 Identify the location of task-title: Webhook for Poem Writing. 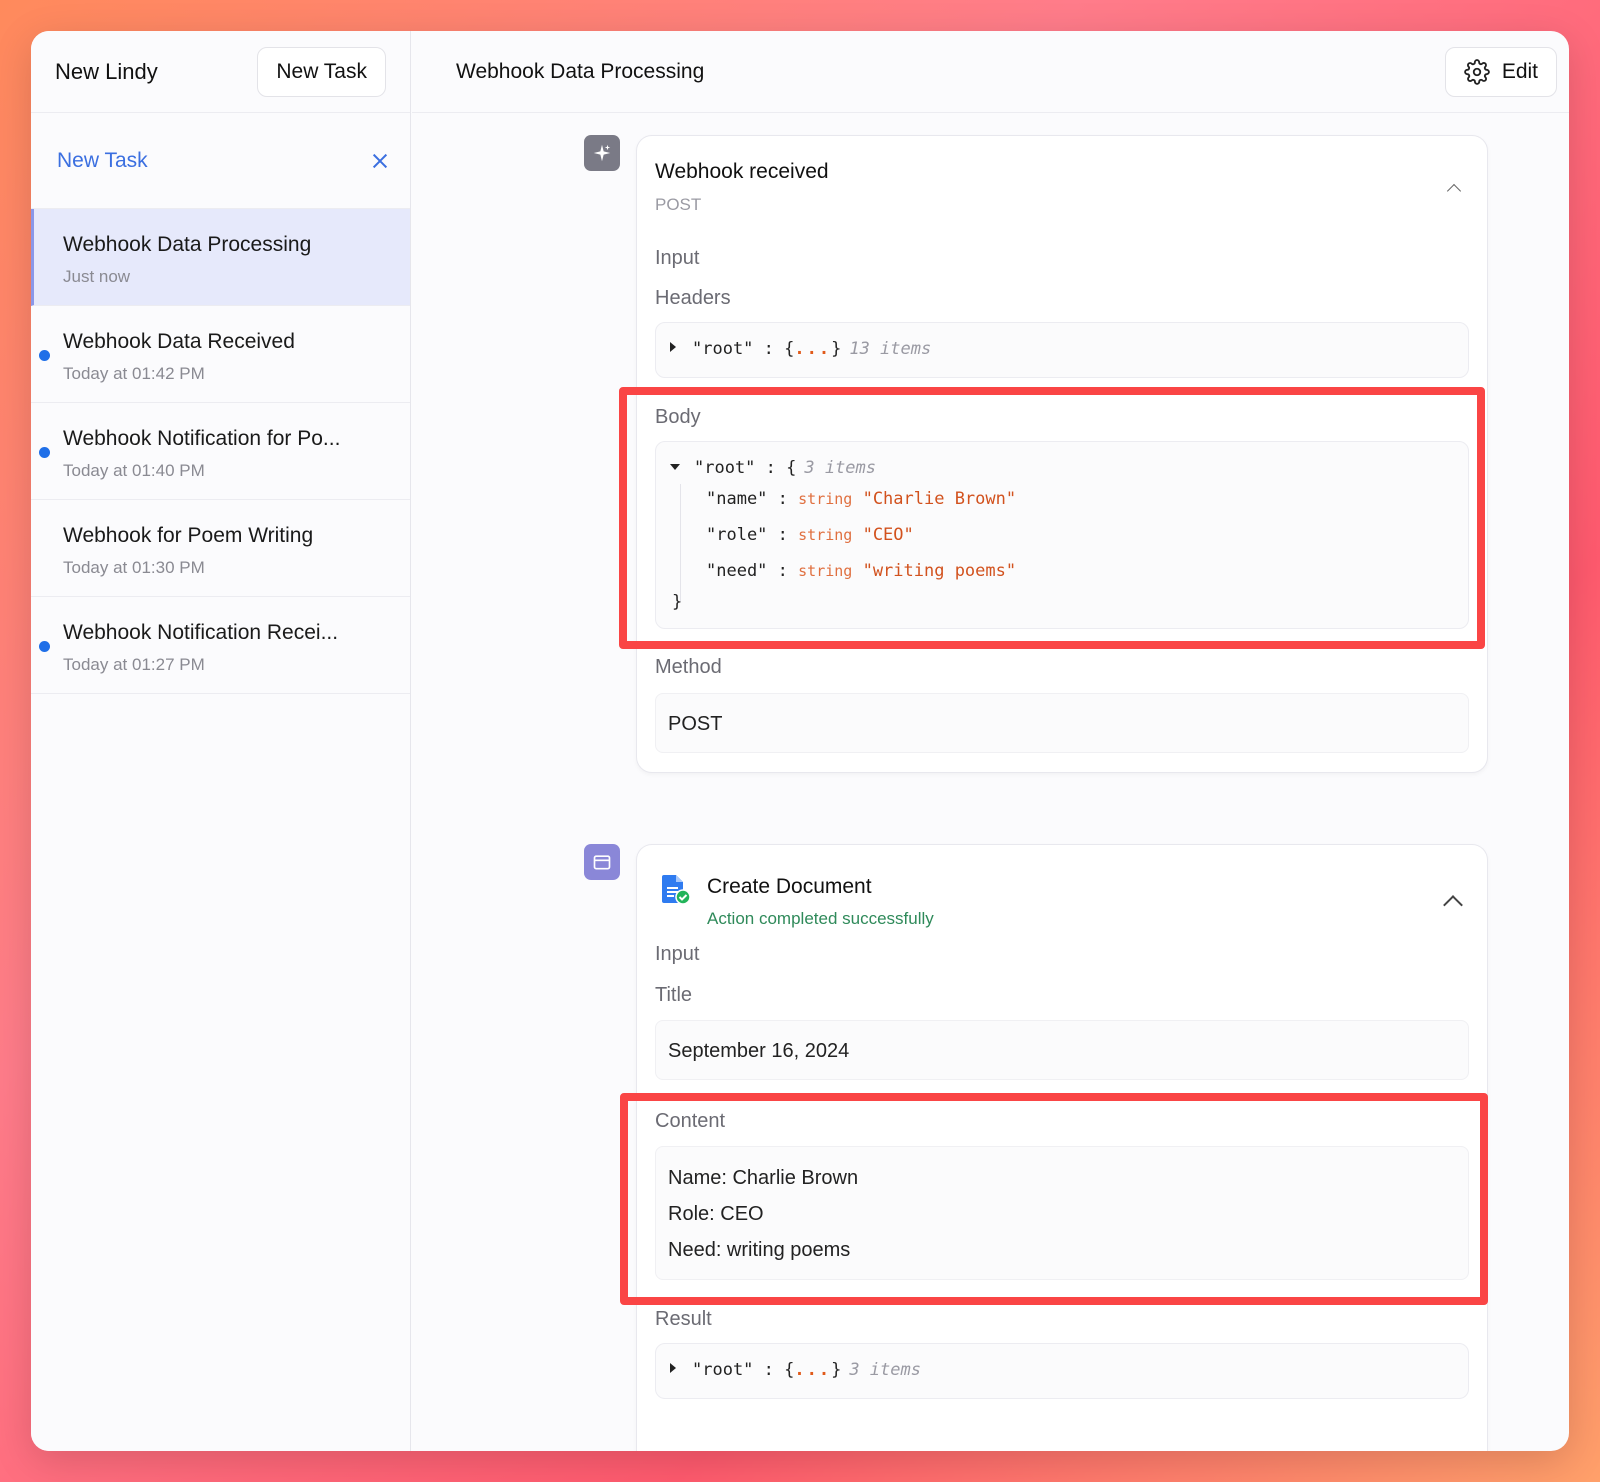
(188, 535).